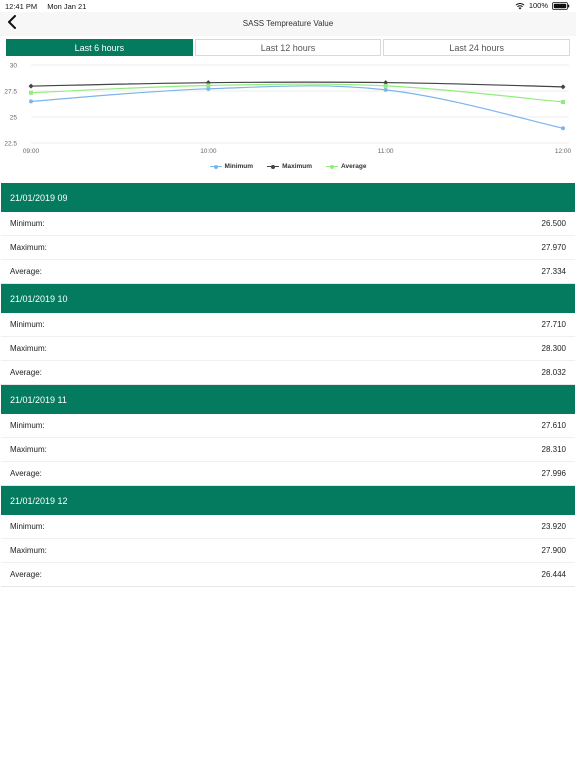  I want to click on chart-legend: Minimum Maximum Average, so click(288, 166).